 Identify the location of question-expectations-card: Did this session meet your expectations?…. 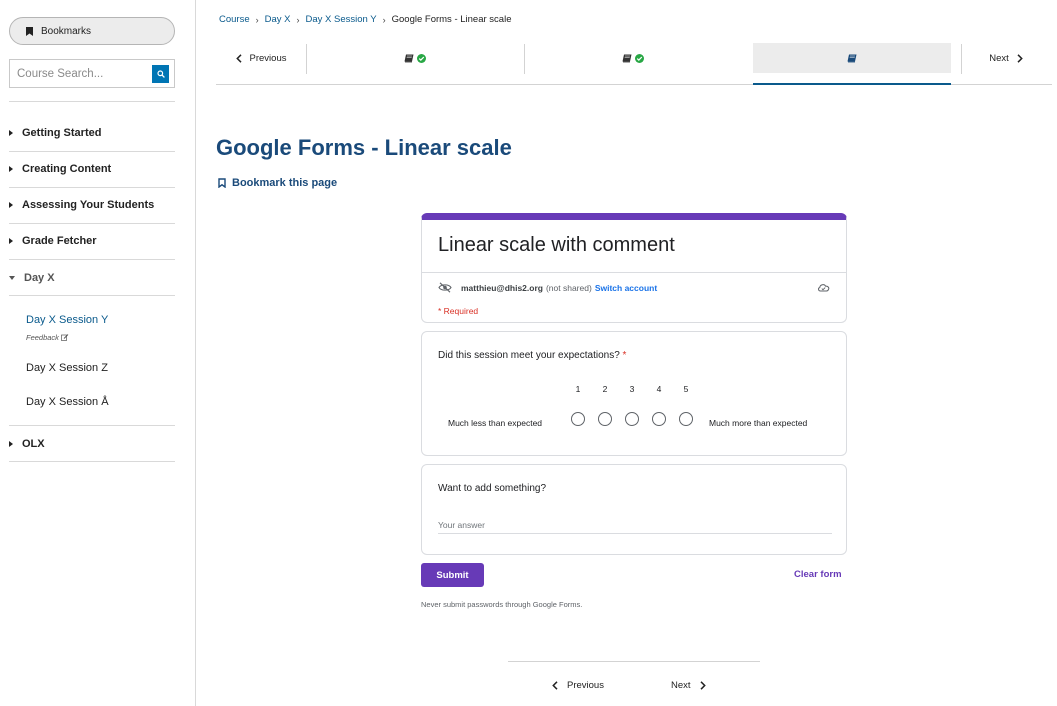
(634, 393).